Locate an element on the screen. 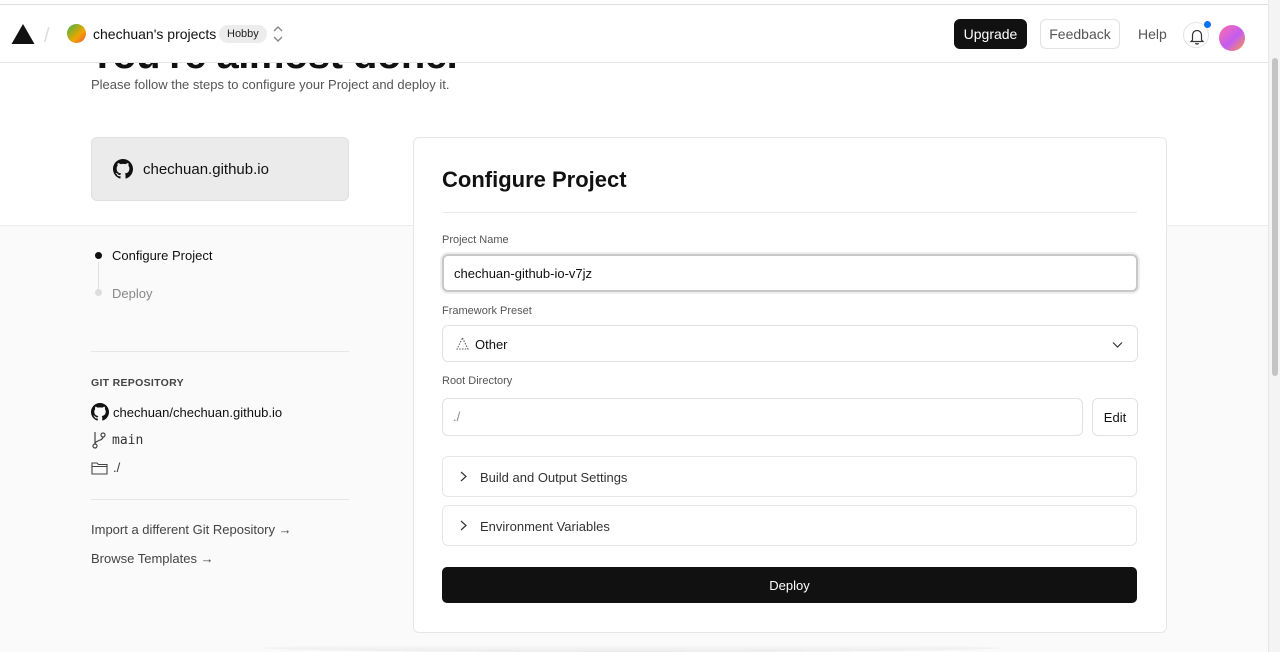  deploy-button: Deploy is located at coordinates (789, 585).